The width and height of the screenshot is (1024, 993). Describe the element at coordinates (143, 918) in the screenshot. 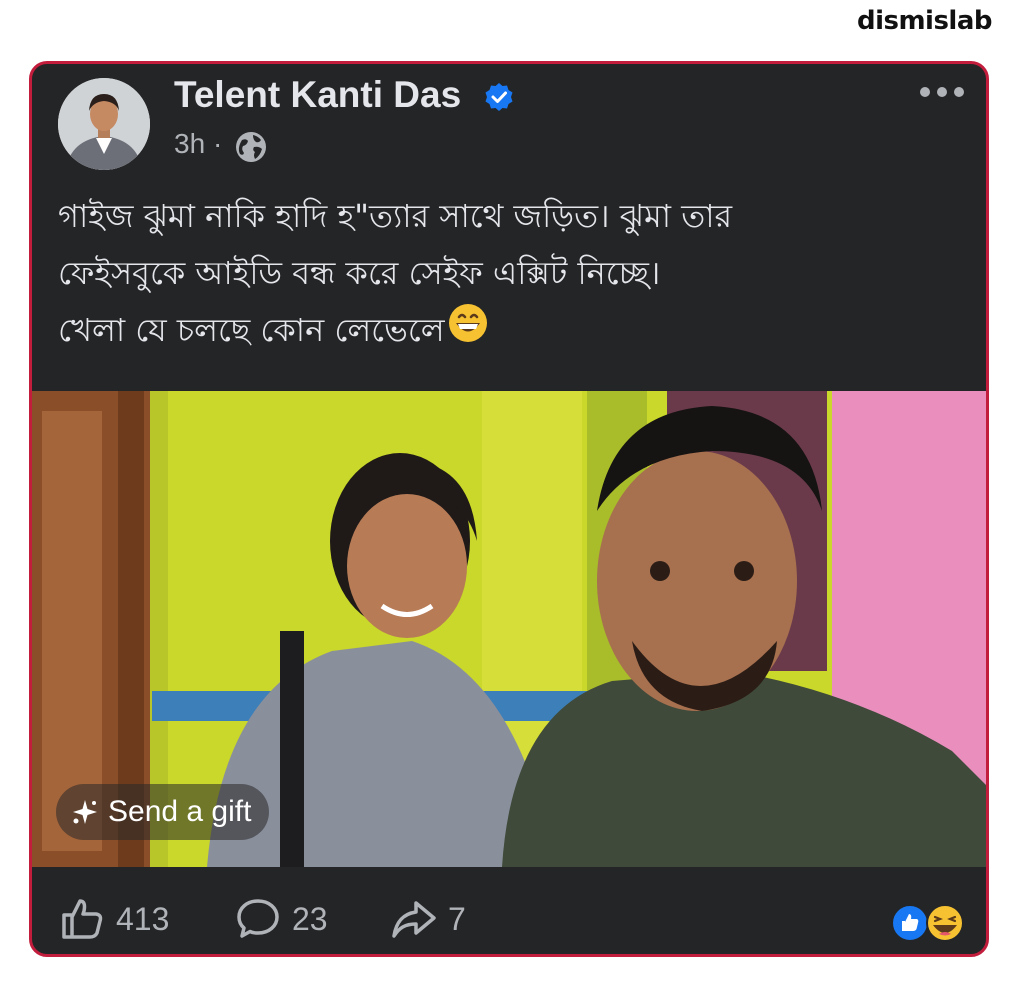

I see `like-count: 413` at that location.